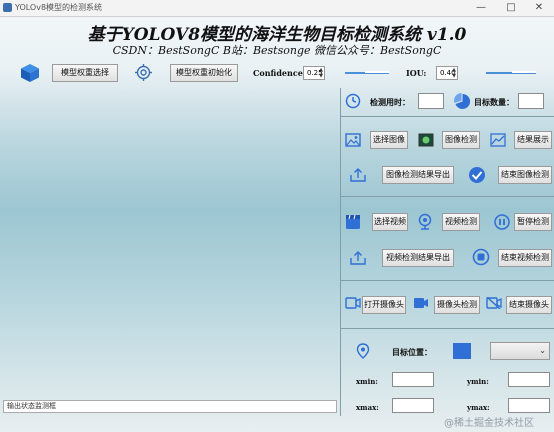  I want to click on show-result-button: 结果展示, so click(533, 140).